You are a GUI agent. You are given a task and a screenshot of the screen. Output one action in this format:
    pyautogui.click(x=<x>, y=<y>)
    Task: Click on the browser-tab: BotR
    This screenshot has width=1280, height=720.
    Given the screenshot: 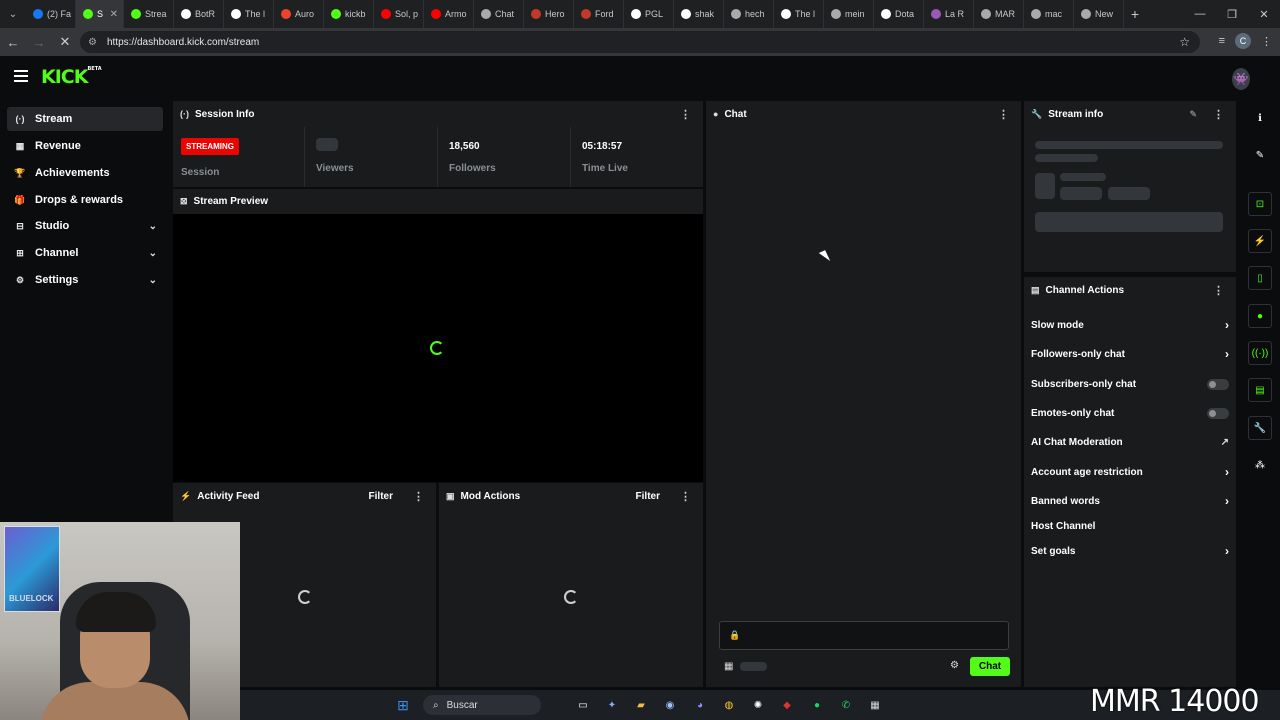 What is the action you would take?
    pyautogui.click(x=199, y=14)
    